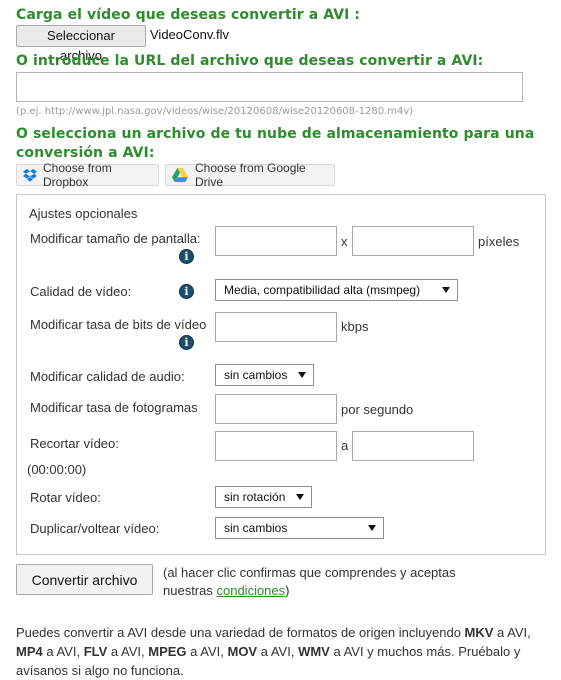 The image size is (561, 680). What do you see at coordinates (207, 651) in the screenshot?
I see `footer-text-5: a AVI,` at bounding box center [207, 651].